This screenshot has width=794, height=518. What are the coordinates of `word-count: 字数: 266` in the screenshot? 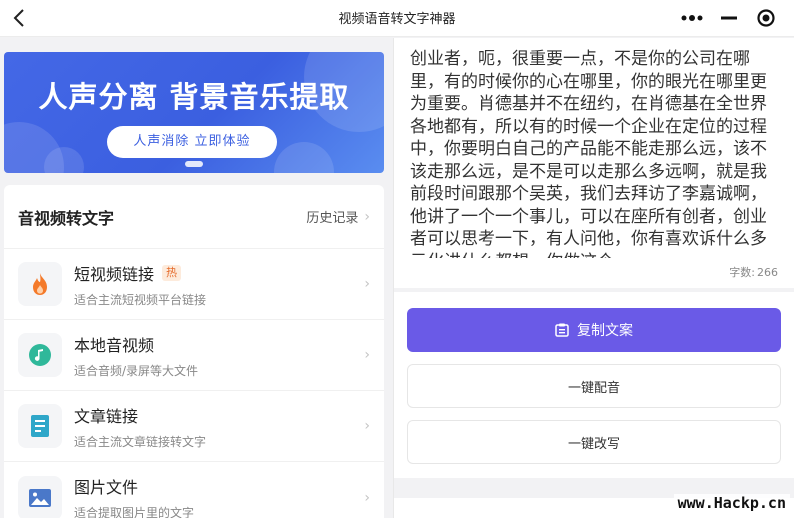 It's located at (752, 272).